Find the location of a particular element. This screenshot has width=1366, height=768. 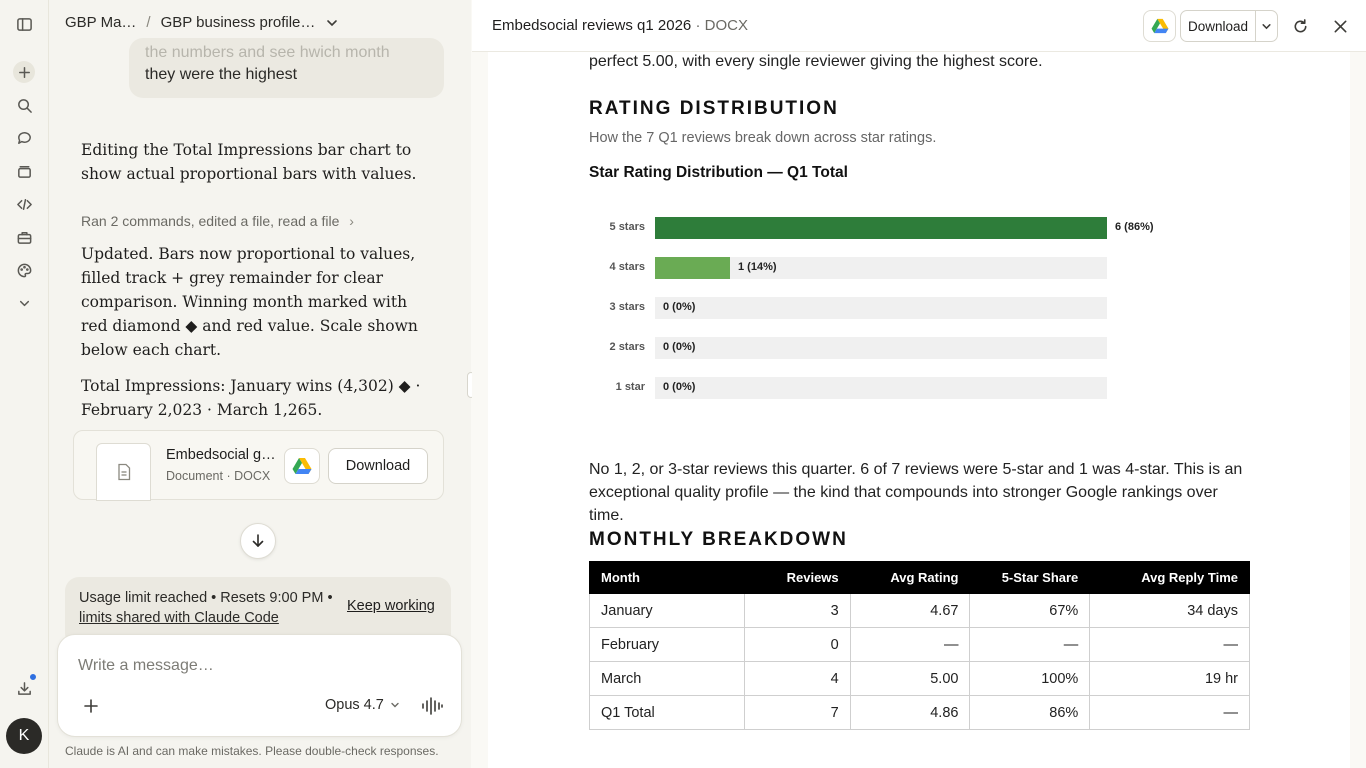

table-row: February 0— — — is located at coordinates (919, 644).